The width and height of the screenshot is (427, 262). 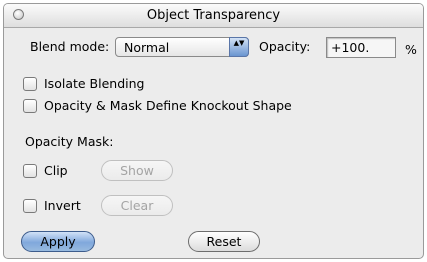 I want to click on opacity-input: +100., so click(x=361, y=47).